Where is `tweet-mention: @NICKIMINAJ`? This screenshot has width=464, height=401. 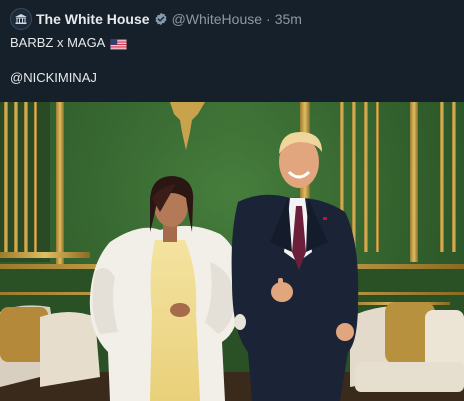 tweet-mention: @NICKIMINAJ is located at coordinates (53, 78).